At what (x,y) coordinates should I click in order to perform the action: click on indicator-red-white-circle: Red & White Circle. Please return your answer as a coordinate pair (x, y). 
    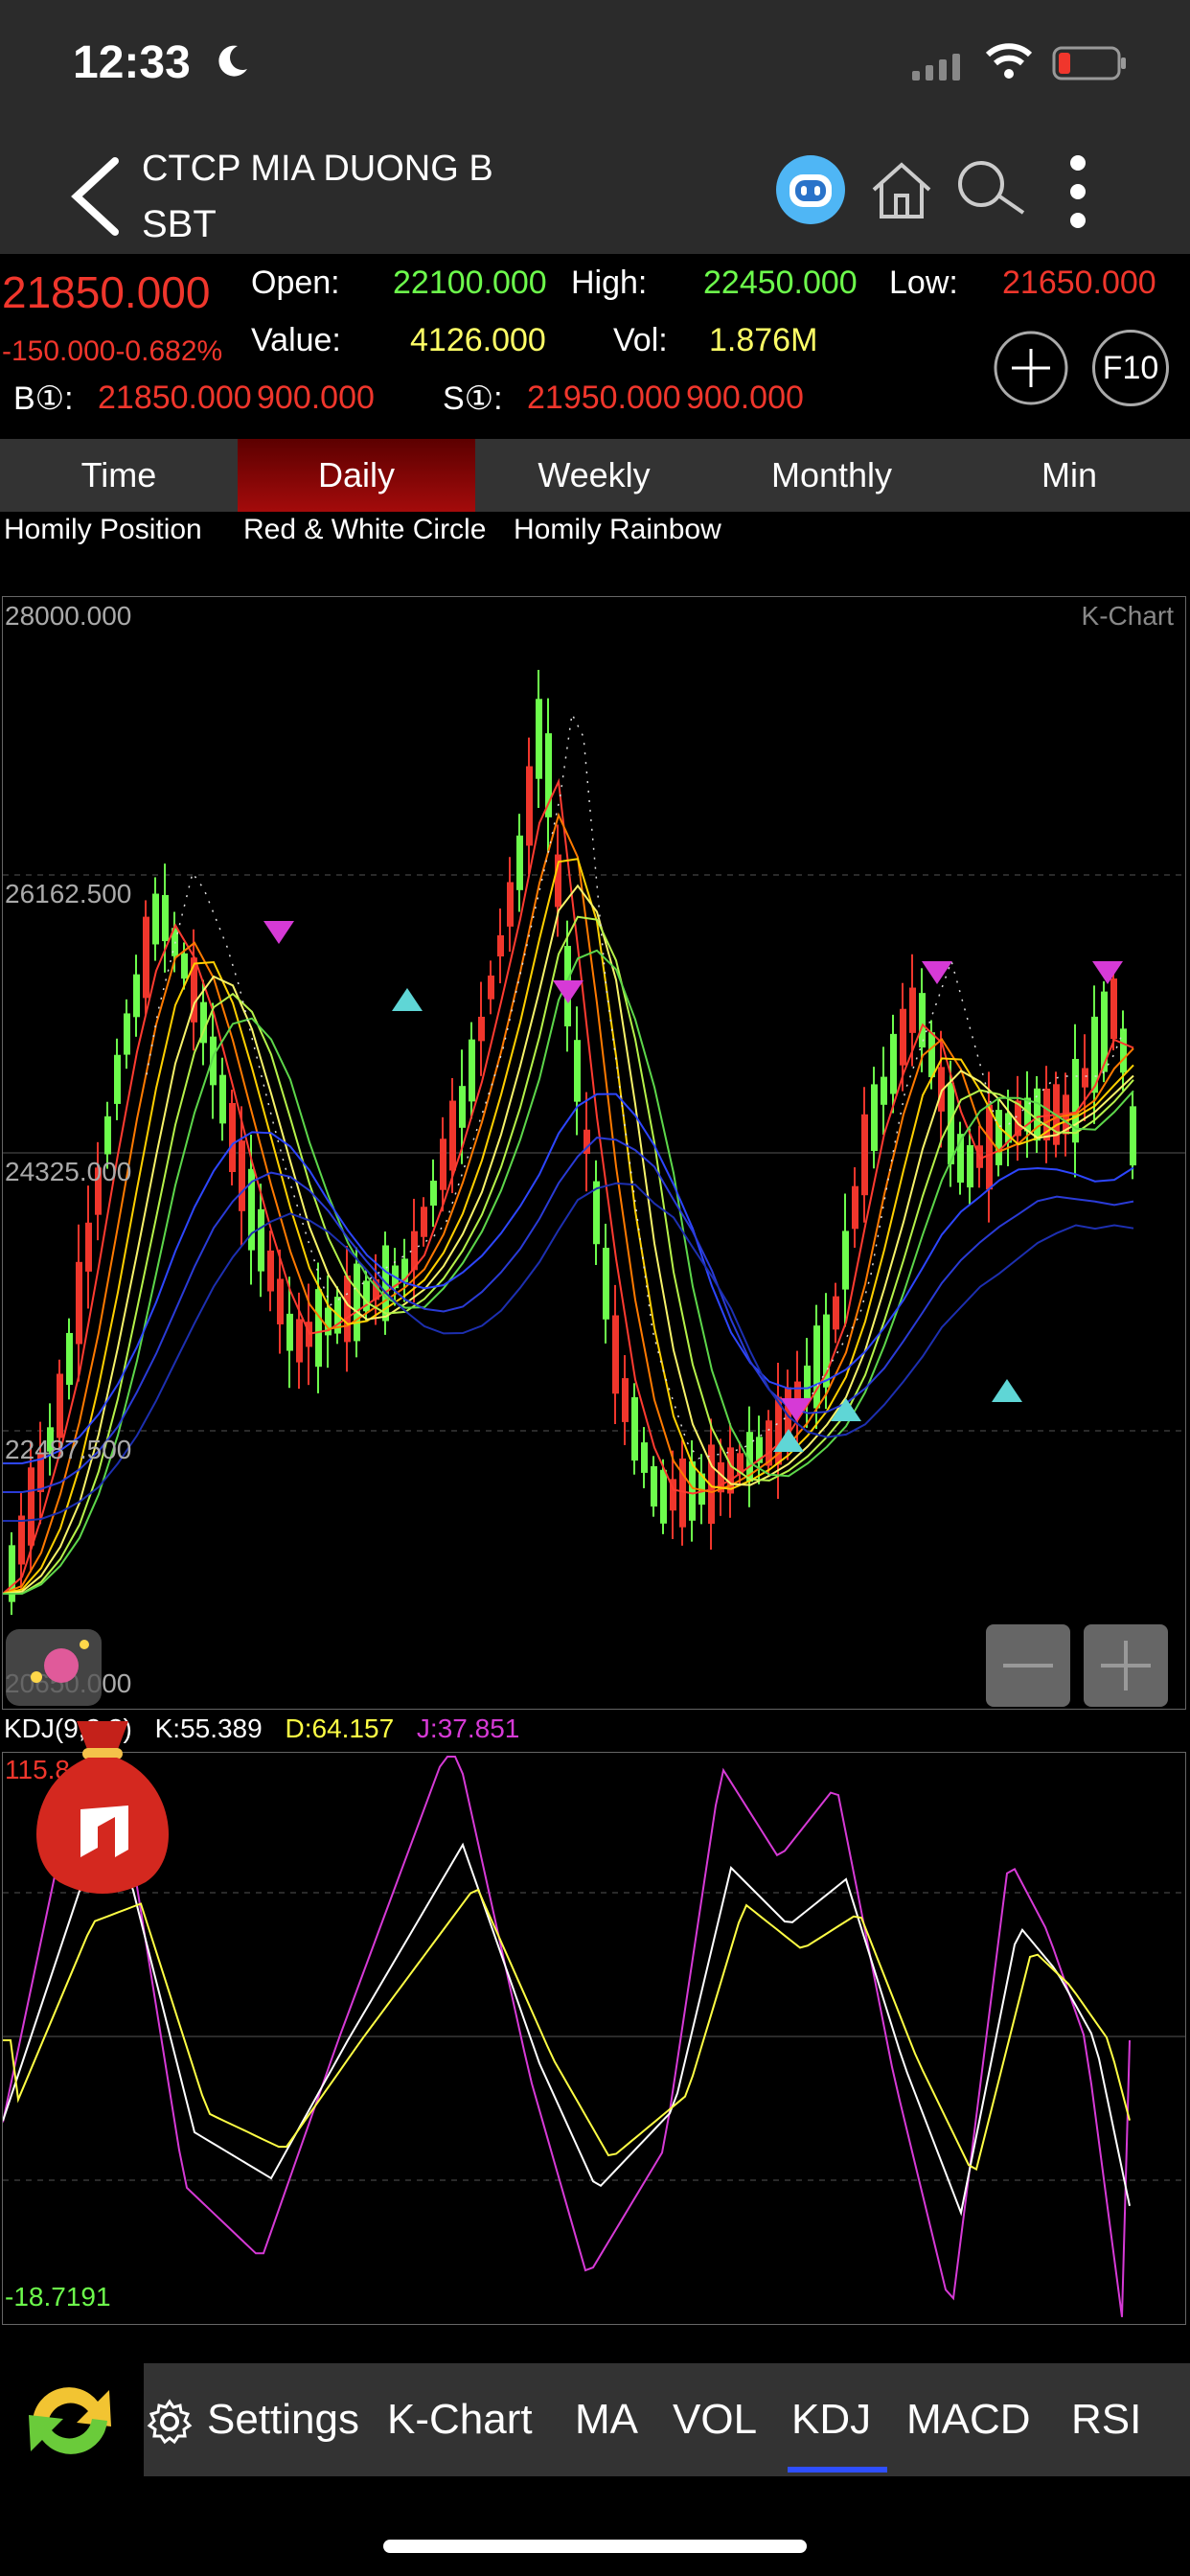
    Looking at the image, I should click on (365, 530).